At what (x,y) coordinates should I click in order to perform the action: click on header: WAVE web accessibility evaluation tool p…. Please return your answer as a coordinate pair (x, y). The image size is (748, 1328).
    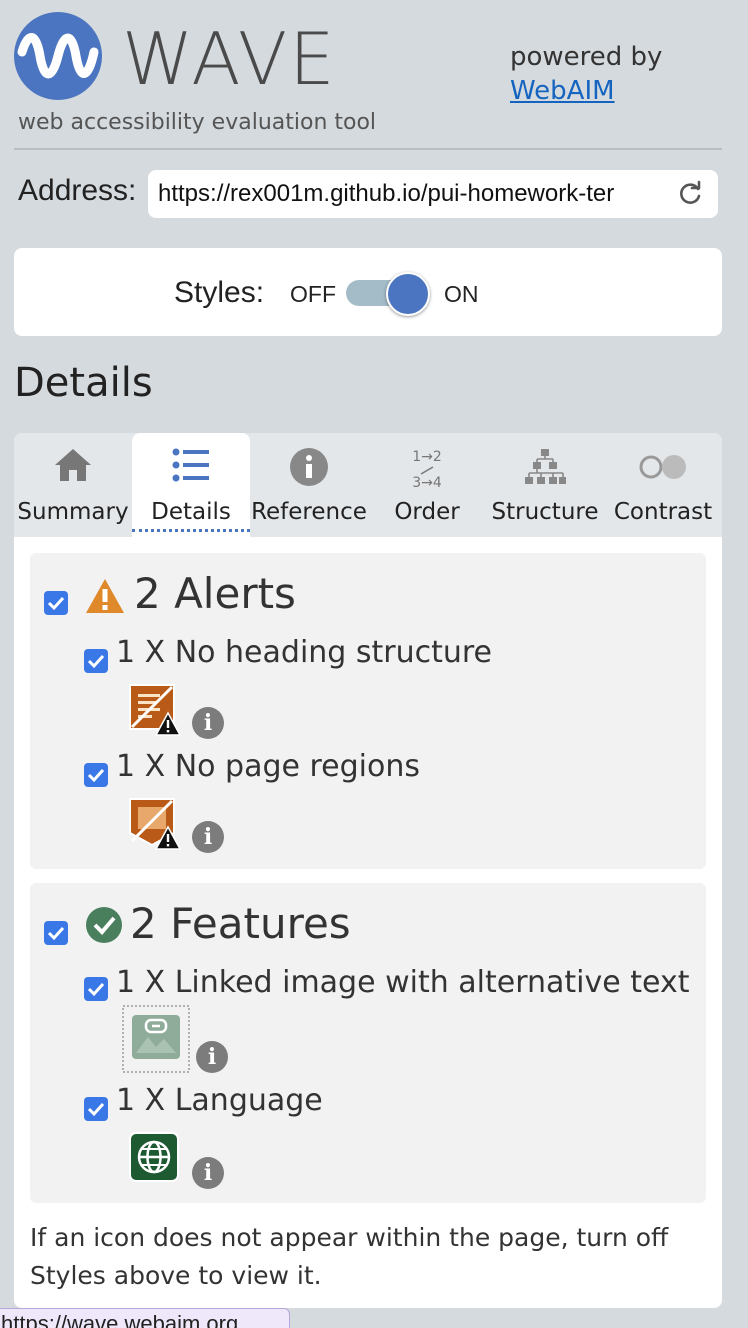
    Looking at the image, I should click on (374, 75).